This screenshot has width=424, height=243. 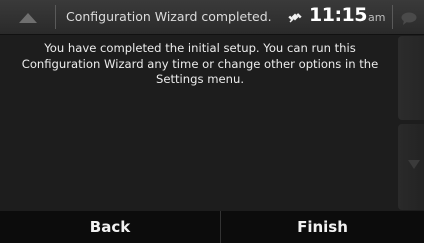 I want to click on back-button: Back, so click(x=110, y=227).